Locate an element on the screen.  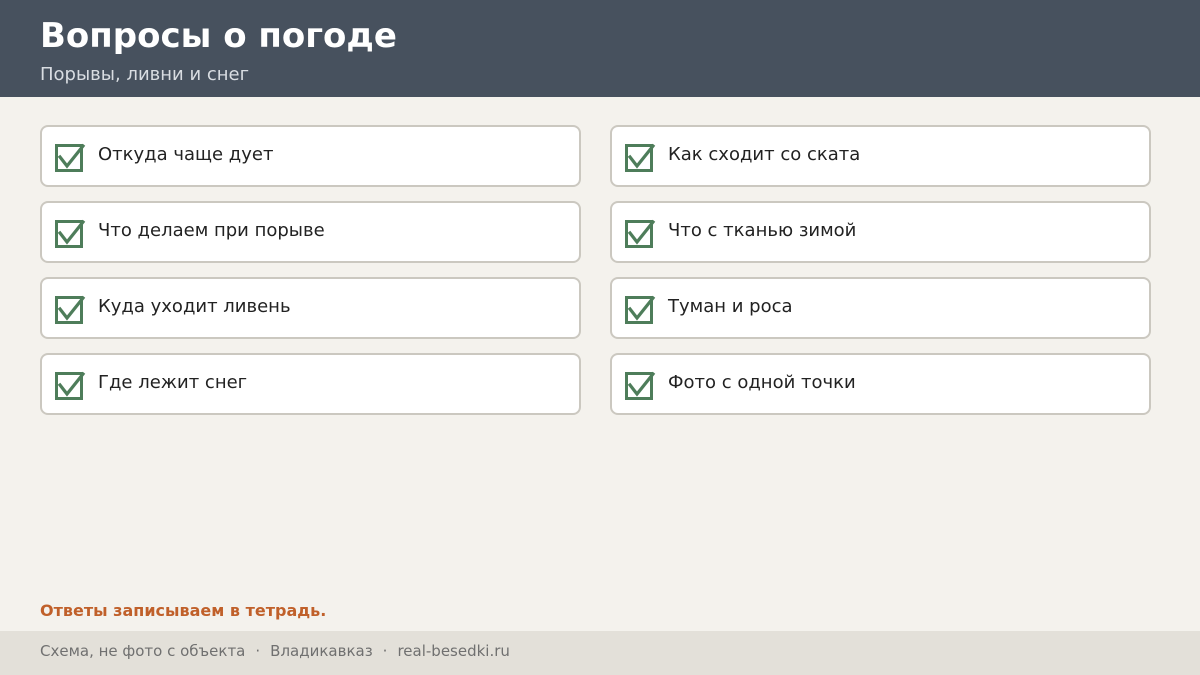
header-bar: Вопросы о погоде Порывы, ливни и снег is located at coordinates (600, 48).